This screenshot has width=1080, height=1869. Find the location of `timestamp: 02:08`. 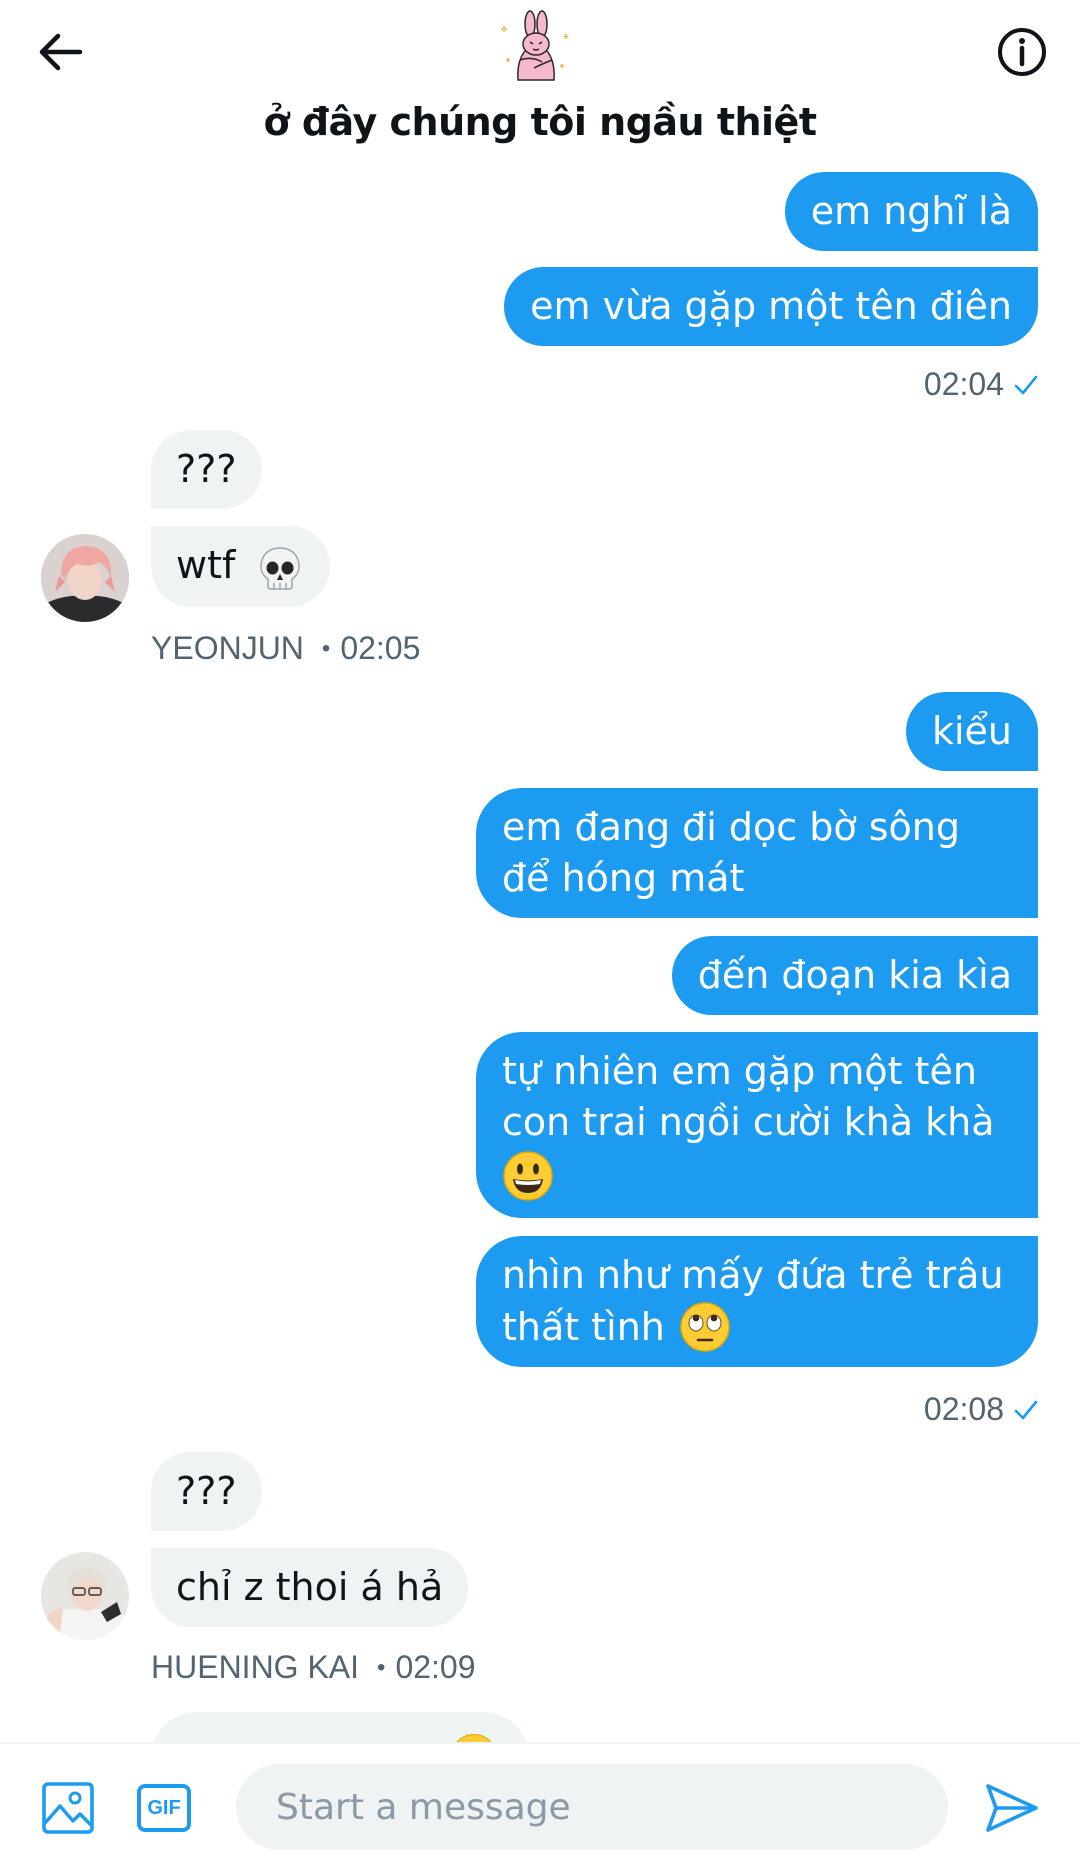

timestamp: 02:08 is located at coordinates (963, 1409).